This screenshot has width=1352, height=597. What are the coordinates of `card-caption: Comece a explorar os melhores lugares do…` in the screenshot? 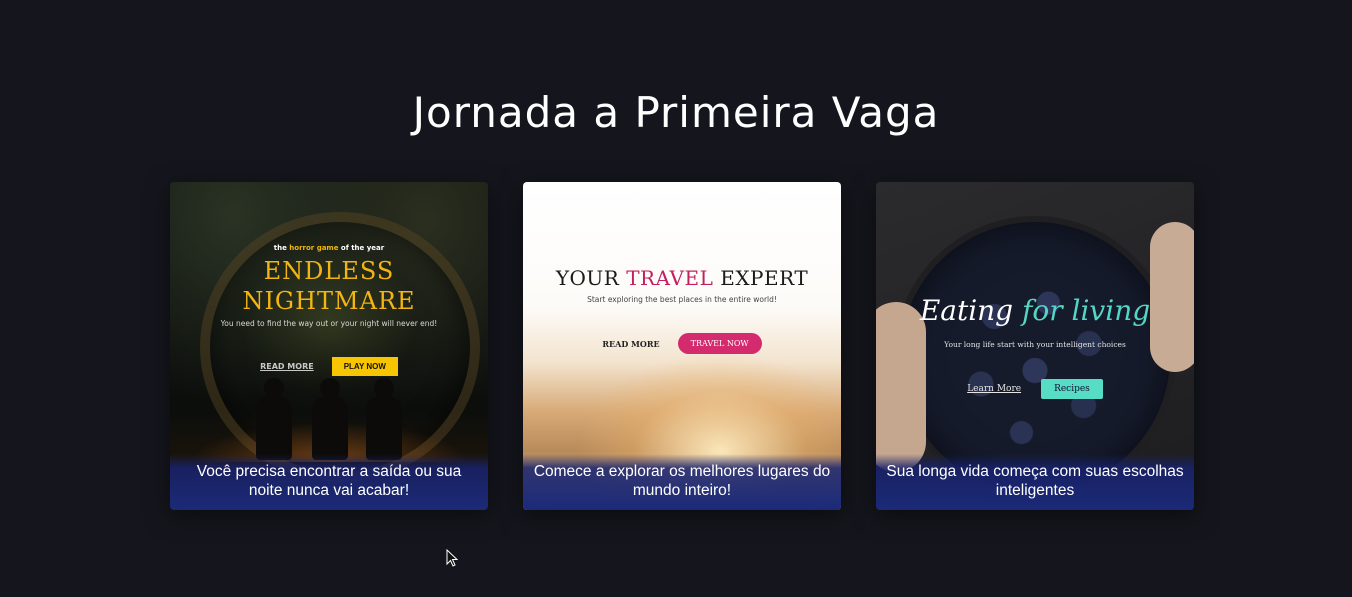 It's located at (682, 482).